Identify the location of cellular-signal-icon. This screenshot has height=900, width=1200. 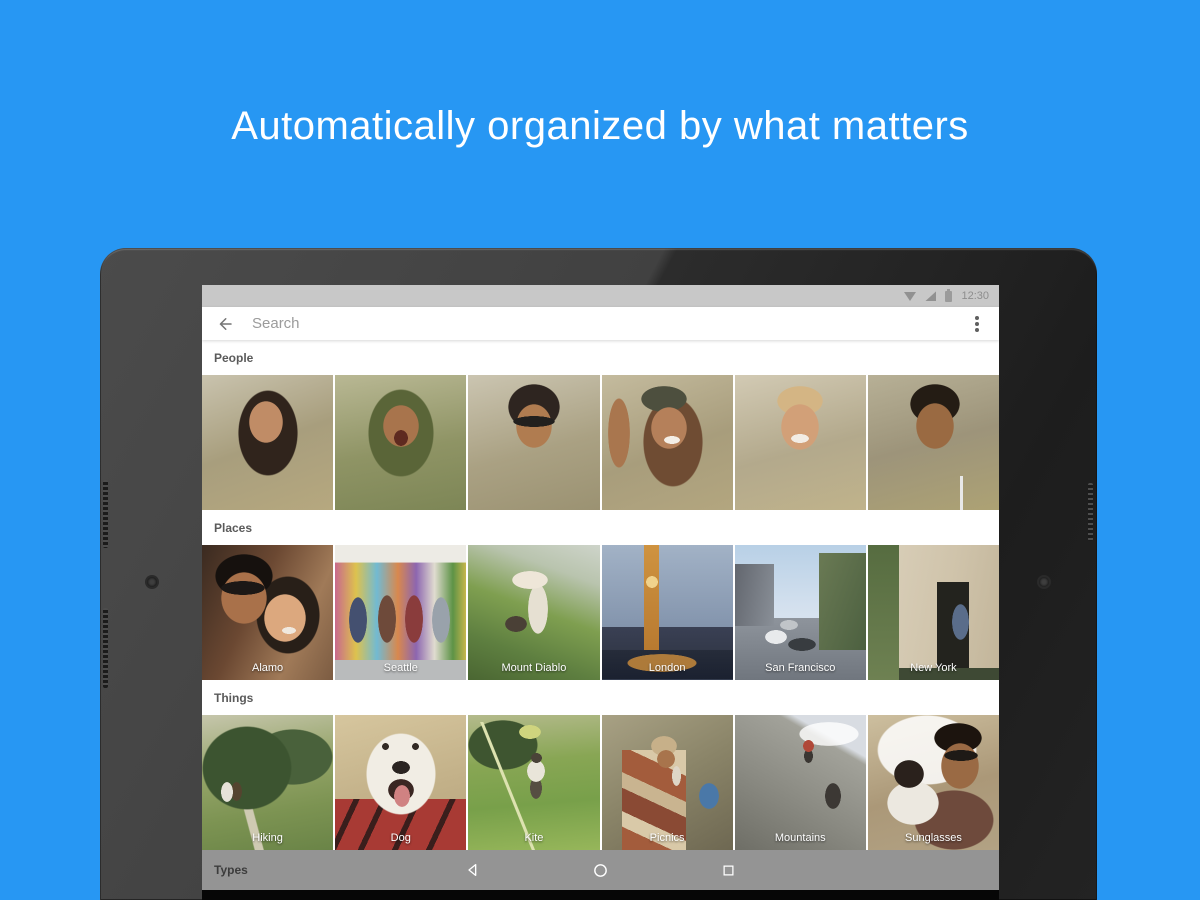
(931, 296).